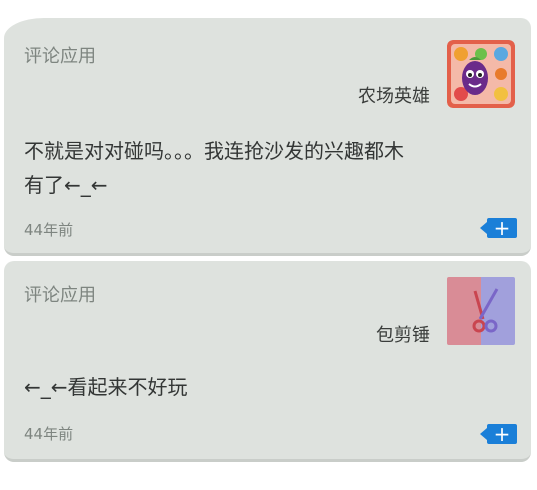 This screenshot has height=490, width=537. What do you see at coordinates (481, 74) in the screenshot?
I see `farm-heroes-app-icon` at bounding box center [481, 74].